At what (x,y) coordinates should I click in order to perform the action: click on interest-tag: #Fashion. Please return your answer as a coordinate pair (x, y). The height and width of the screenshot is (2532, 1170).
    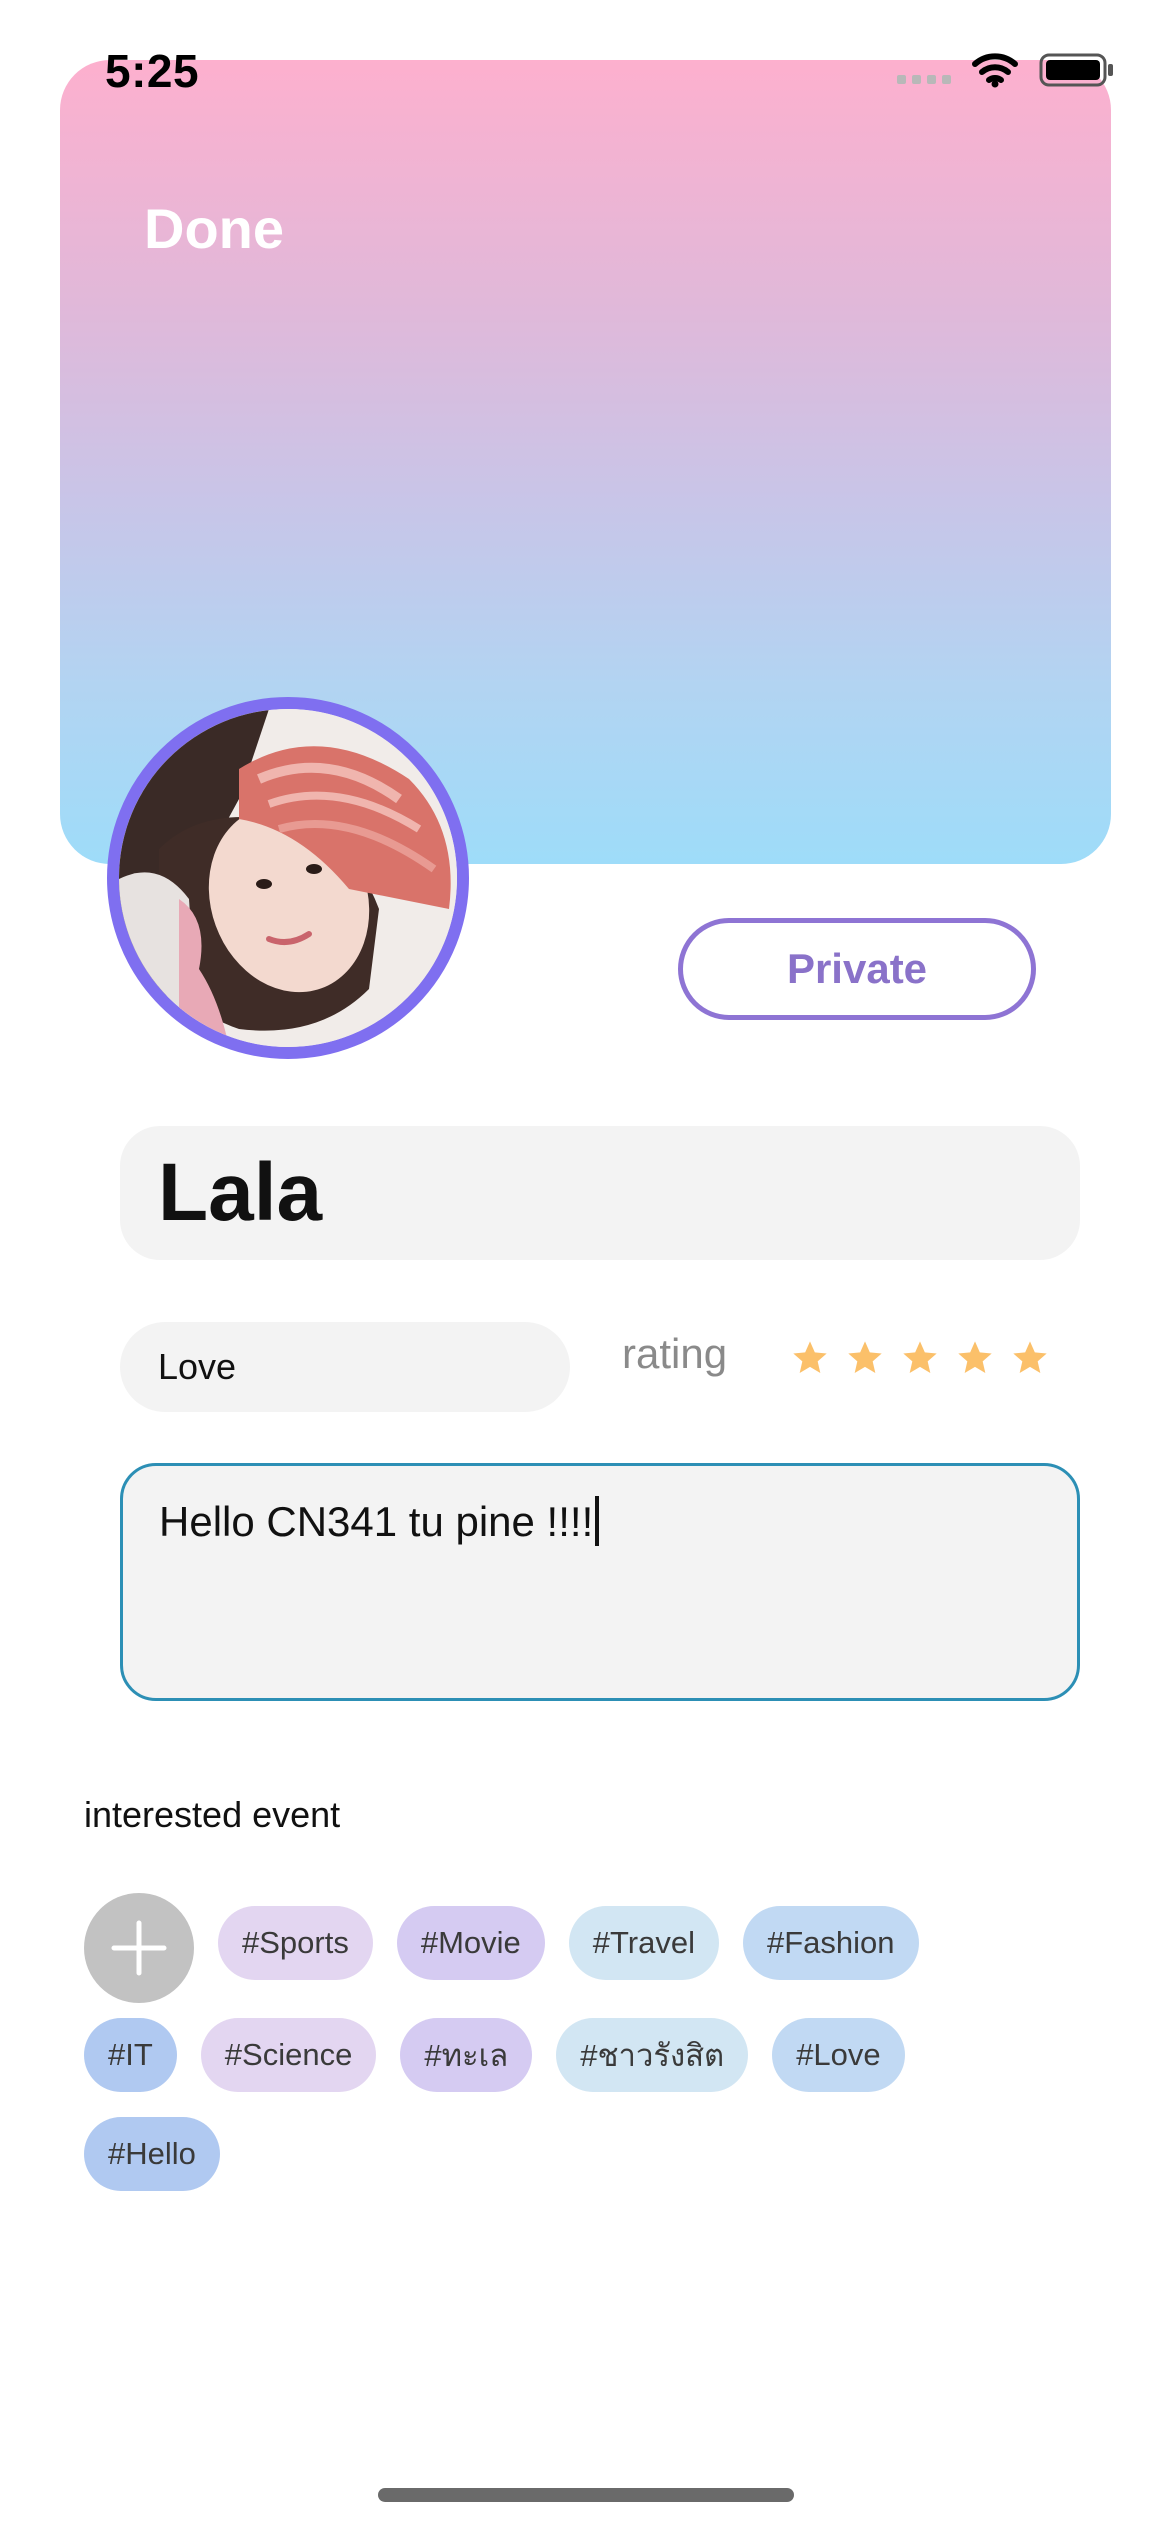
    Looking at the image, I should click on (831, 1943).